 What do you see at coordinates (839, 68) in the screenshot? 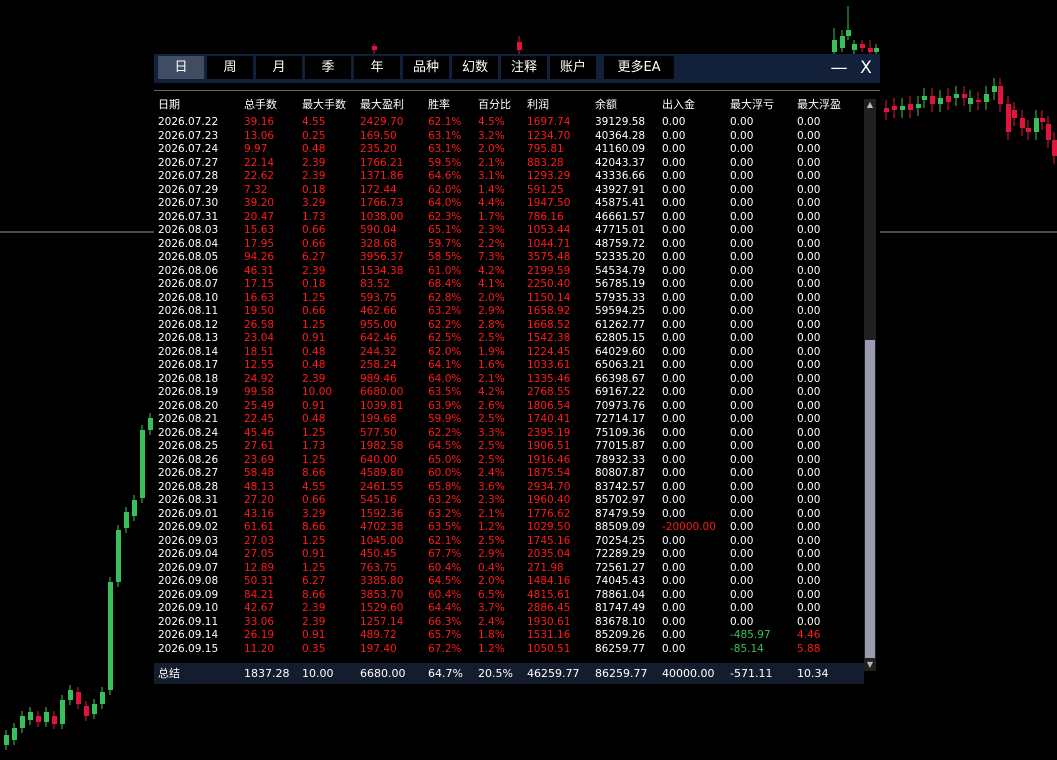
I see `minimize-button: —` at bounding box center [839, 68].